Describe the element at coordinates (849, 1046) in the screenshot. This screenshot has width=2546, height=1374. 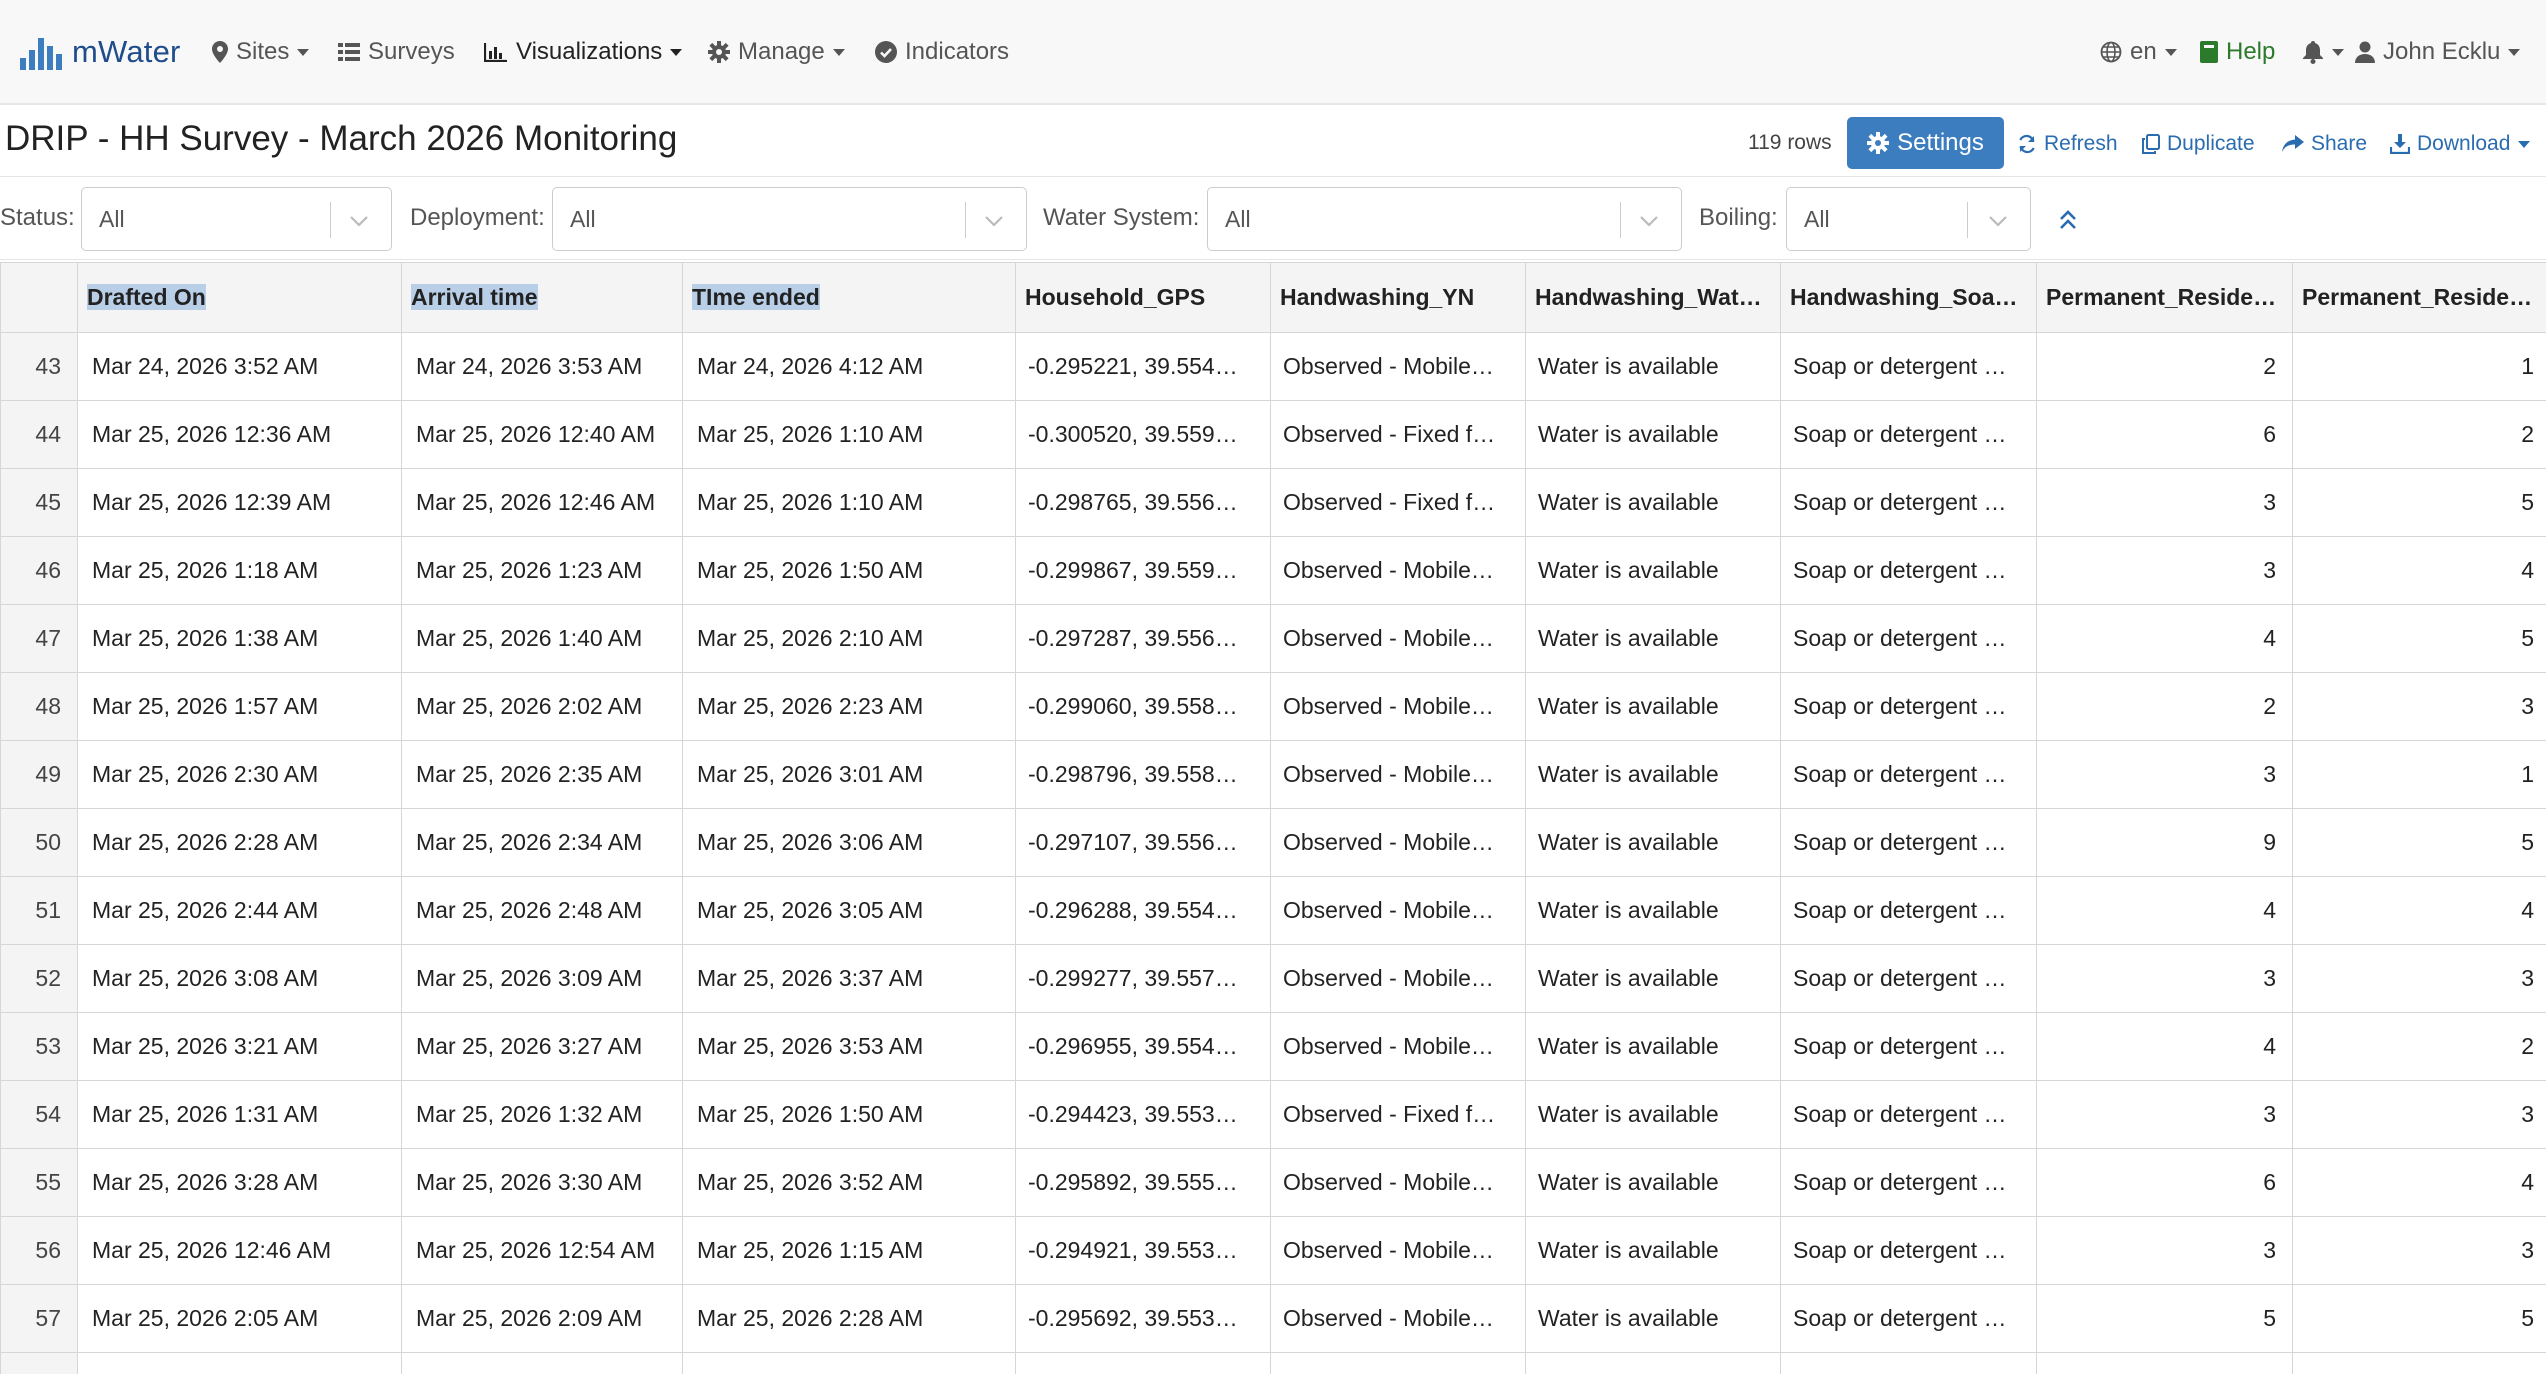
I see `cell-time-ended: Mar 25, 2026 3:53 AM` at that location.